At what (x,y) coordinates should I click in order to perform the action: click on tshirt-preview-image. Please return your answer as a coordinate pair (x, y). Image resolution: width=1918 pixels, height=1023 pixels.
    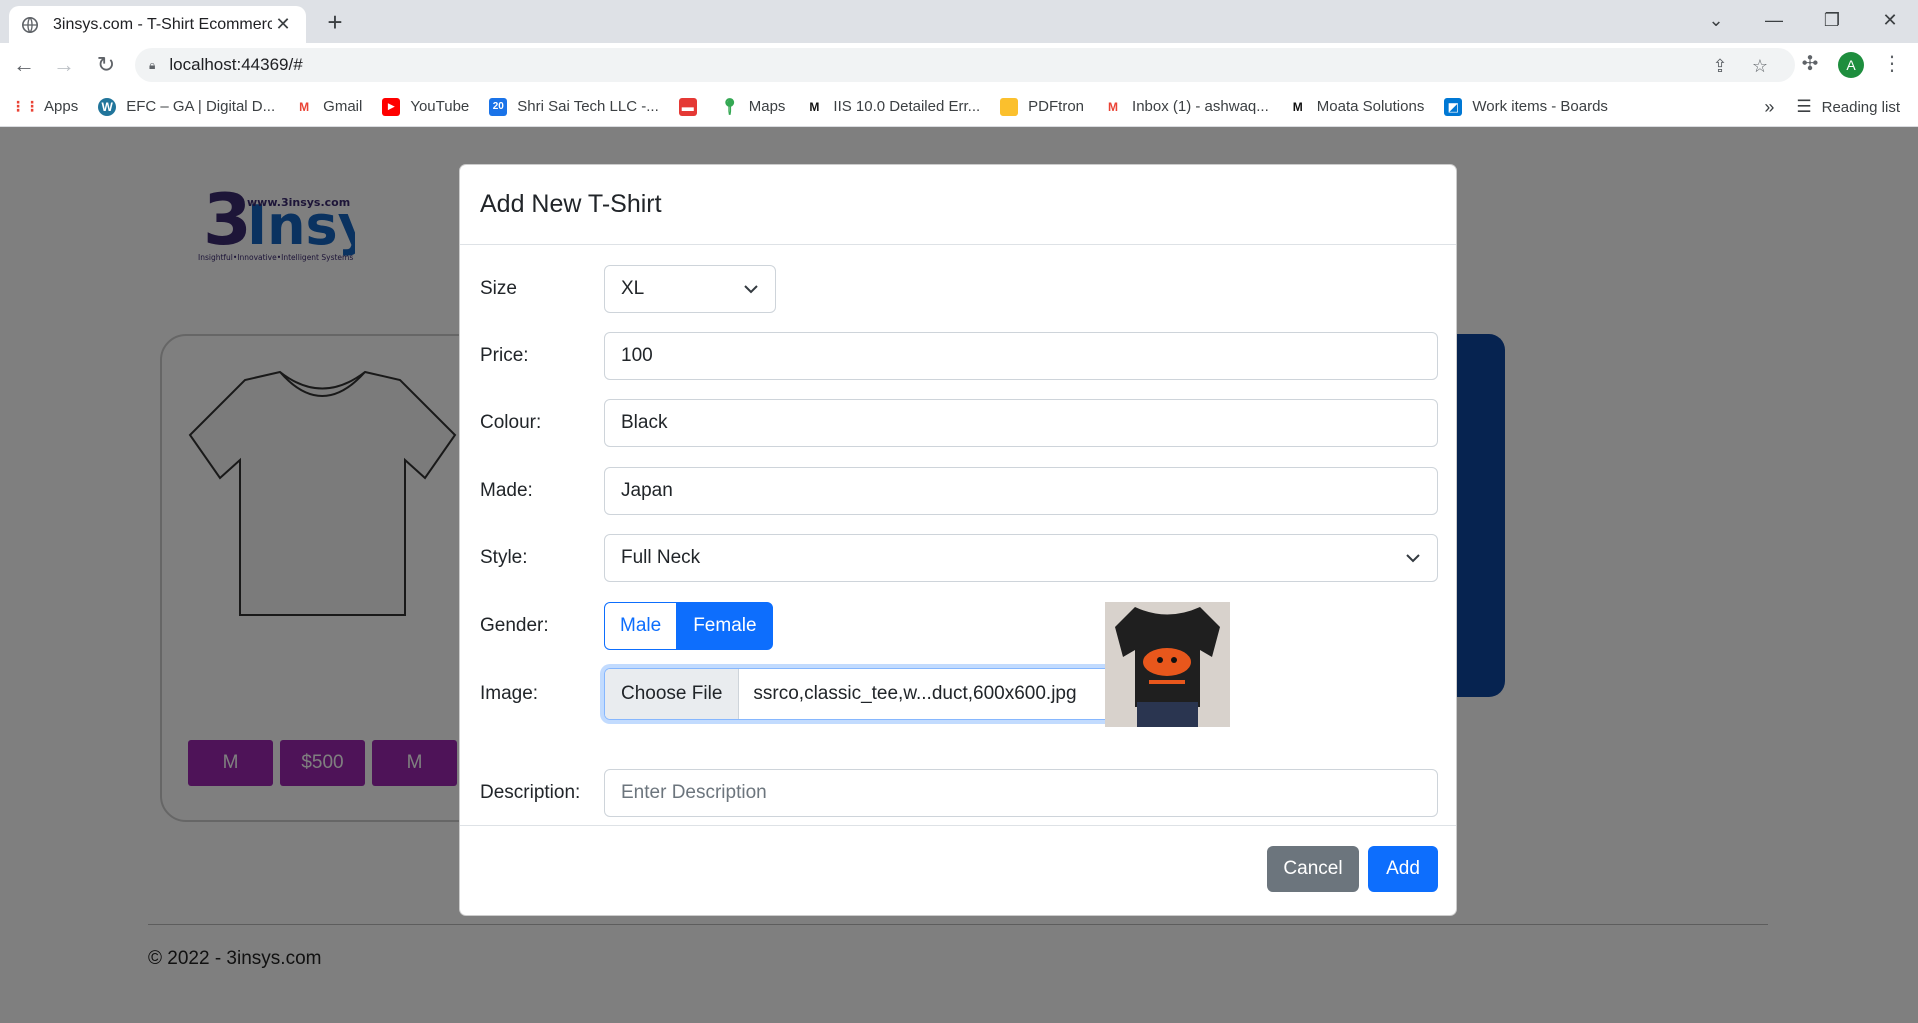
    Looking at the image, I should click on (1167, 664).